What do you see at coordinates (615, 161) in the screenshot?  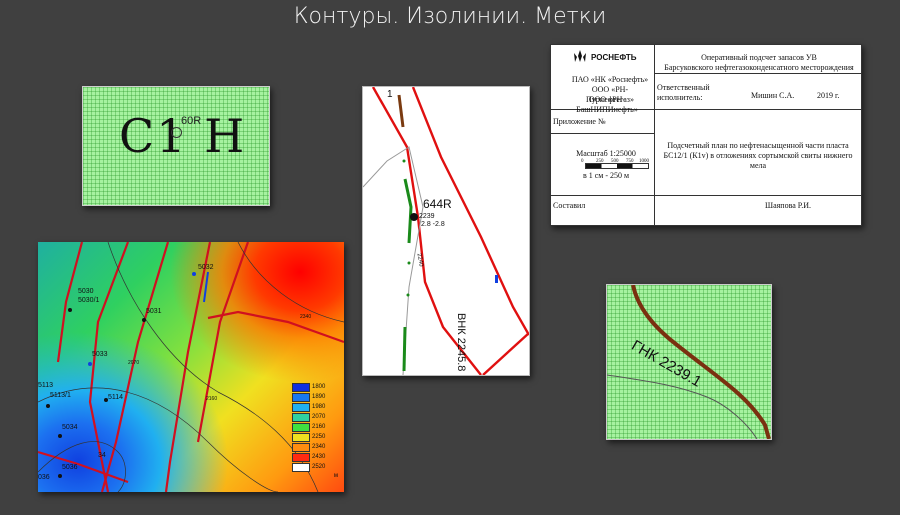 I see `scale-tick: 500` at bounding box center [615, 161].